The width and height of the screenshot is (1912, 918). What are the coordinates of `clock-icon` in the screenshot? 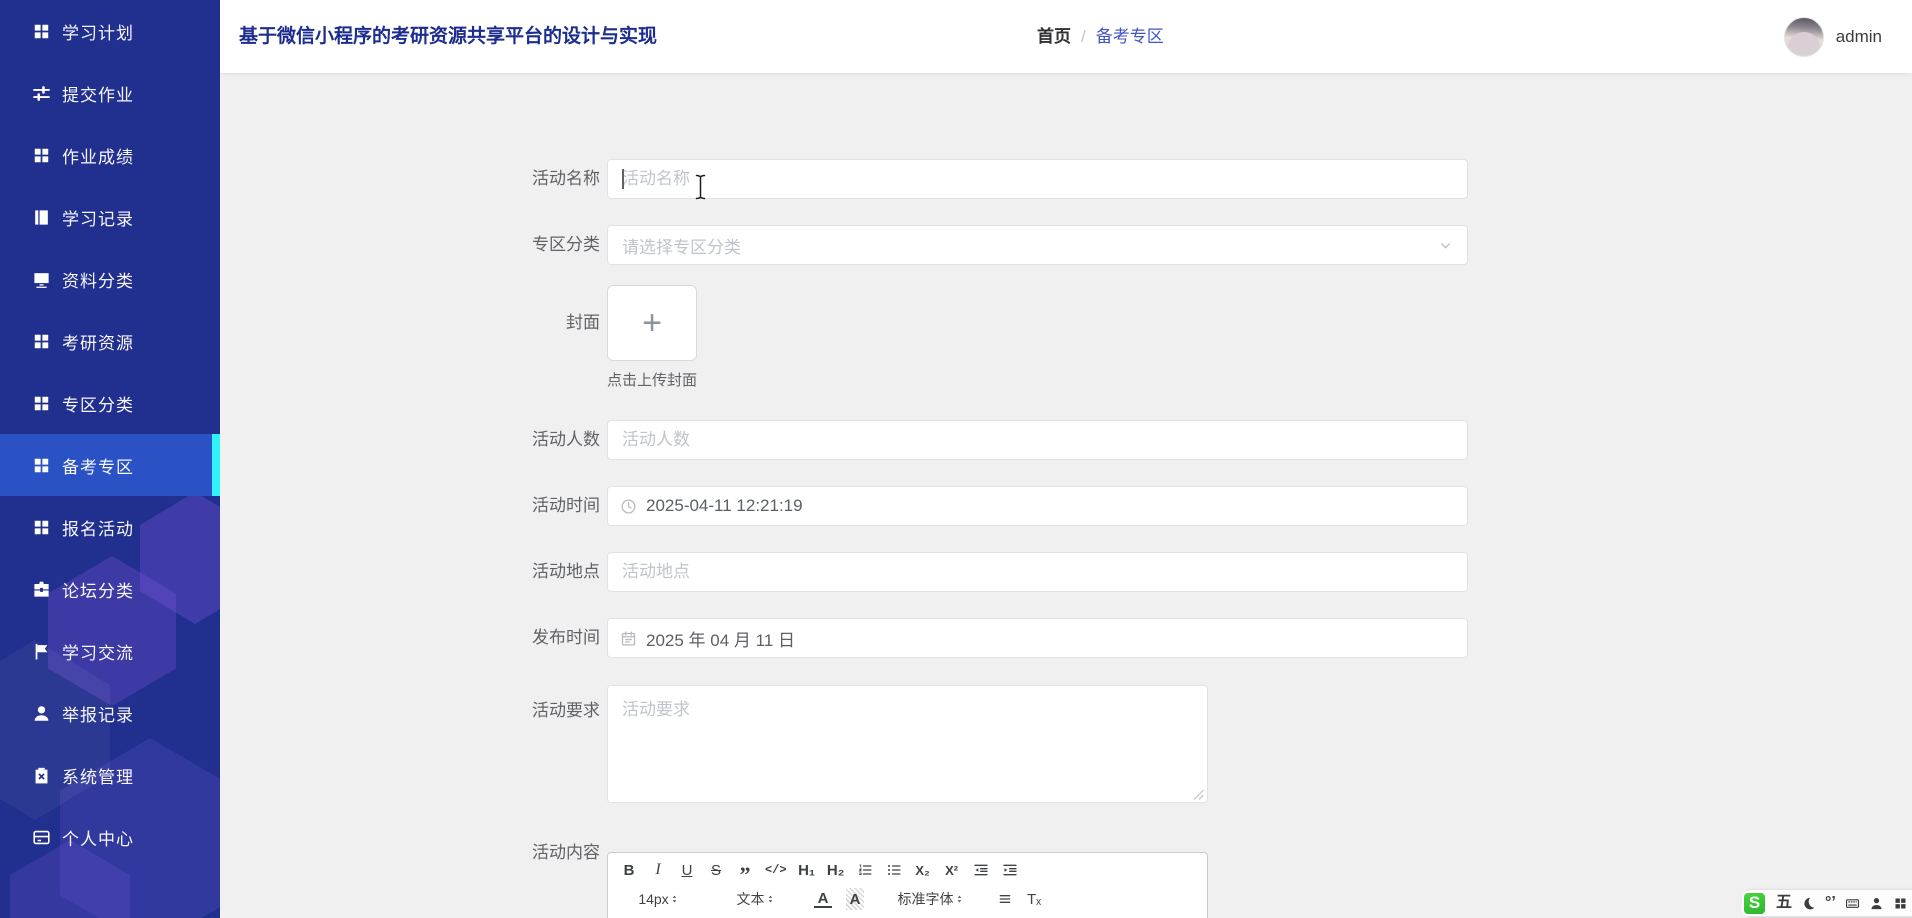 It's located at (628, 506).